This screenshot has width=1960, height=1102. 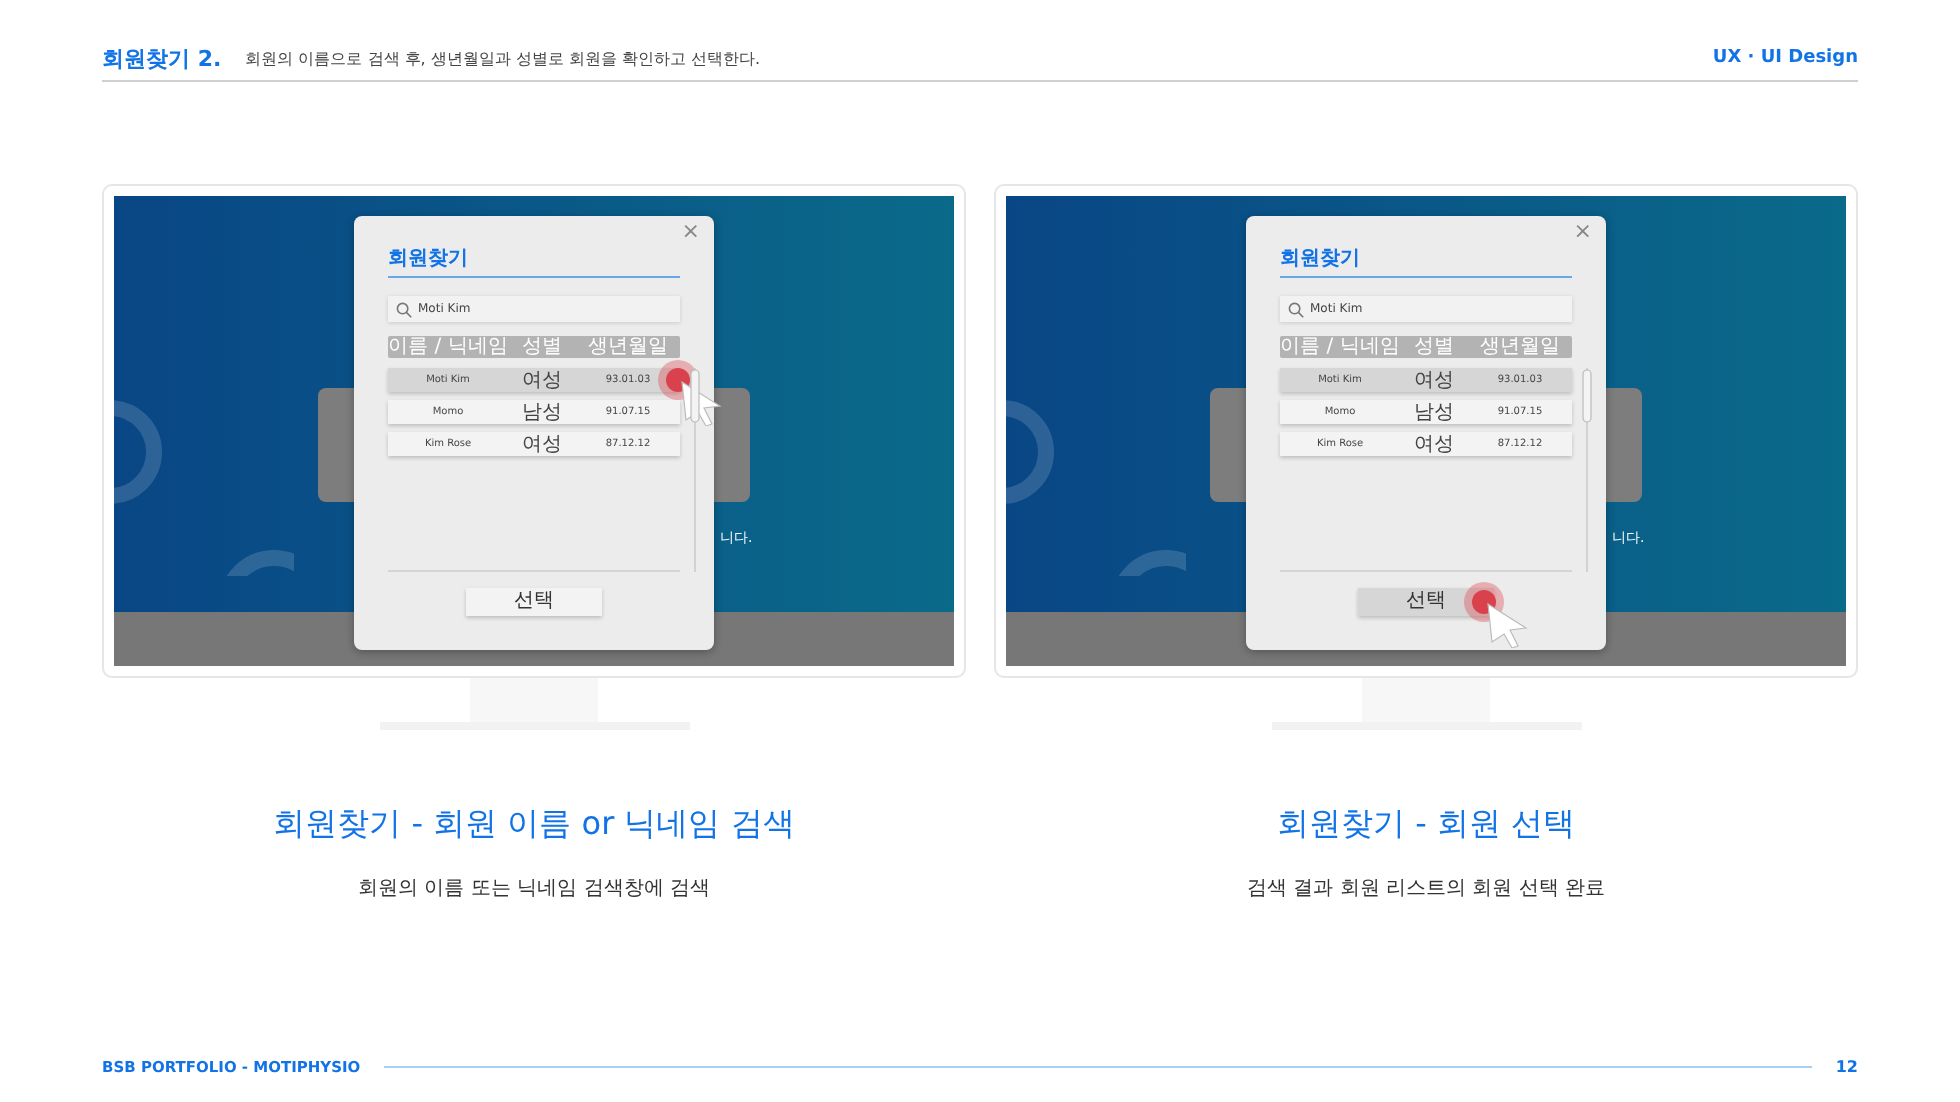 What do you see at coordinates (162, 58) in the screenshot?
I see `page-title: 회원찾기 2.` at bounding box center [162, 58].